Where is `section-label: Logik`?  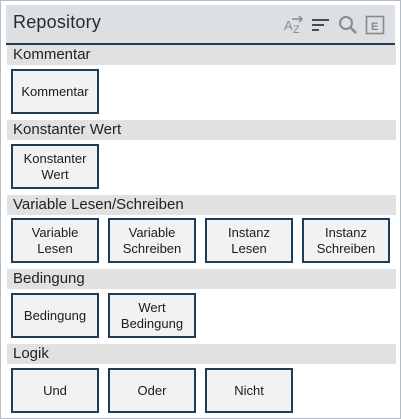 section-label: Logik is located at coordinates (31, 353).